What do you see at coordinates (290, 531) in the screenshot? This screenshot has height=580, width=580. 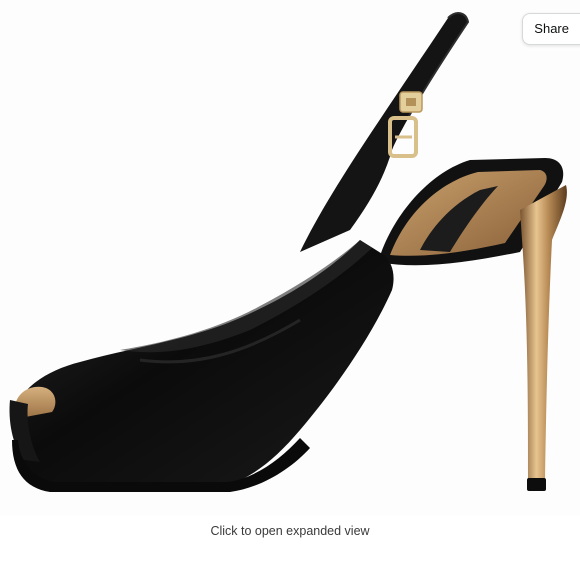 I see `expanded-view-caption: Click to open expanded view` at bounding box center [290, 531].